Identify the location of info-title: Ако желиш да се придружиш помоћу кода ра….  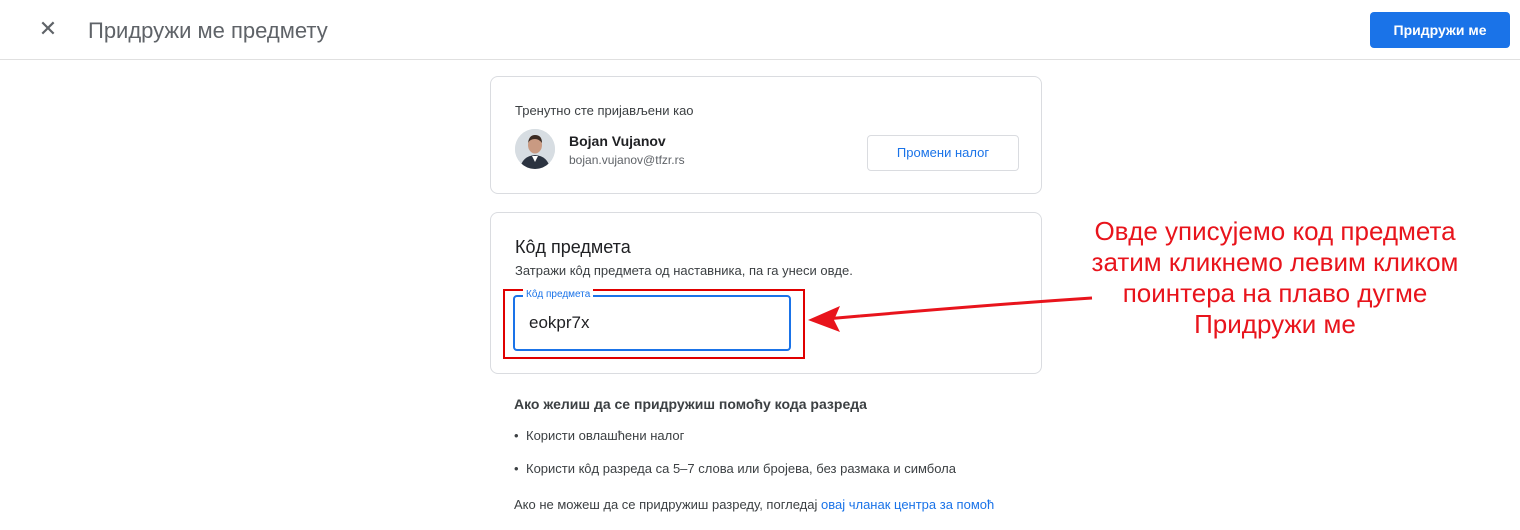
(690, 404).